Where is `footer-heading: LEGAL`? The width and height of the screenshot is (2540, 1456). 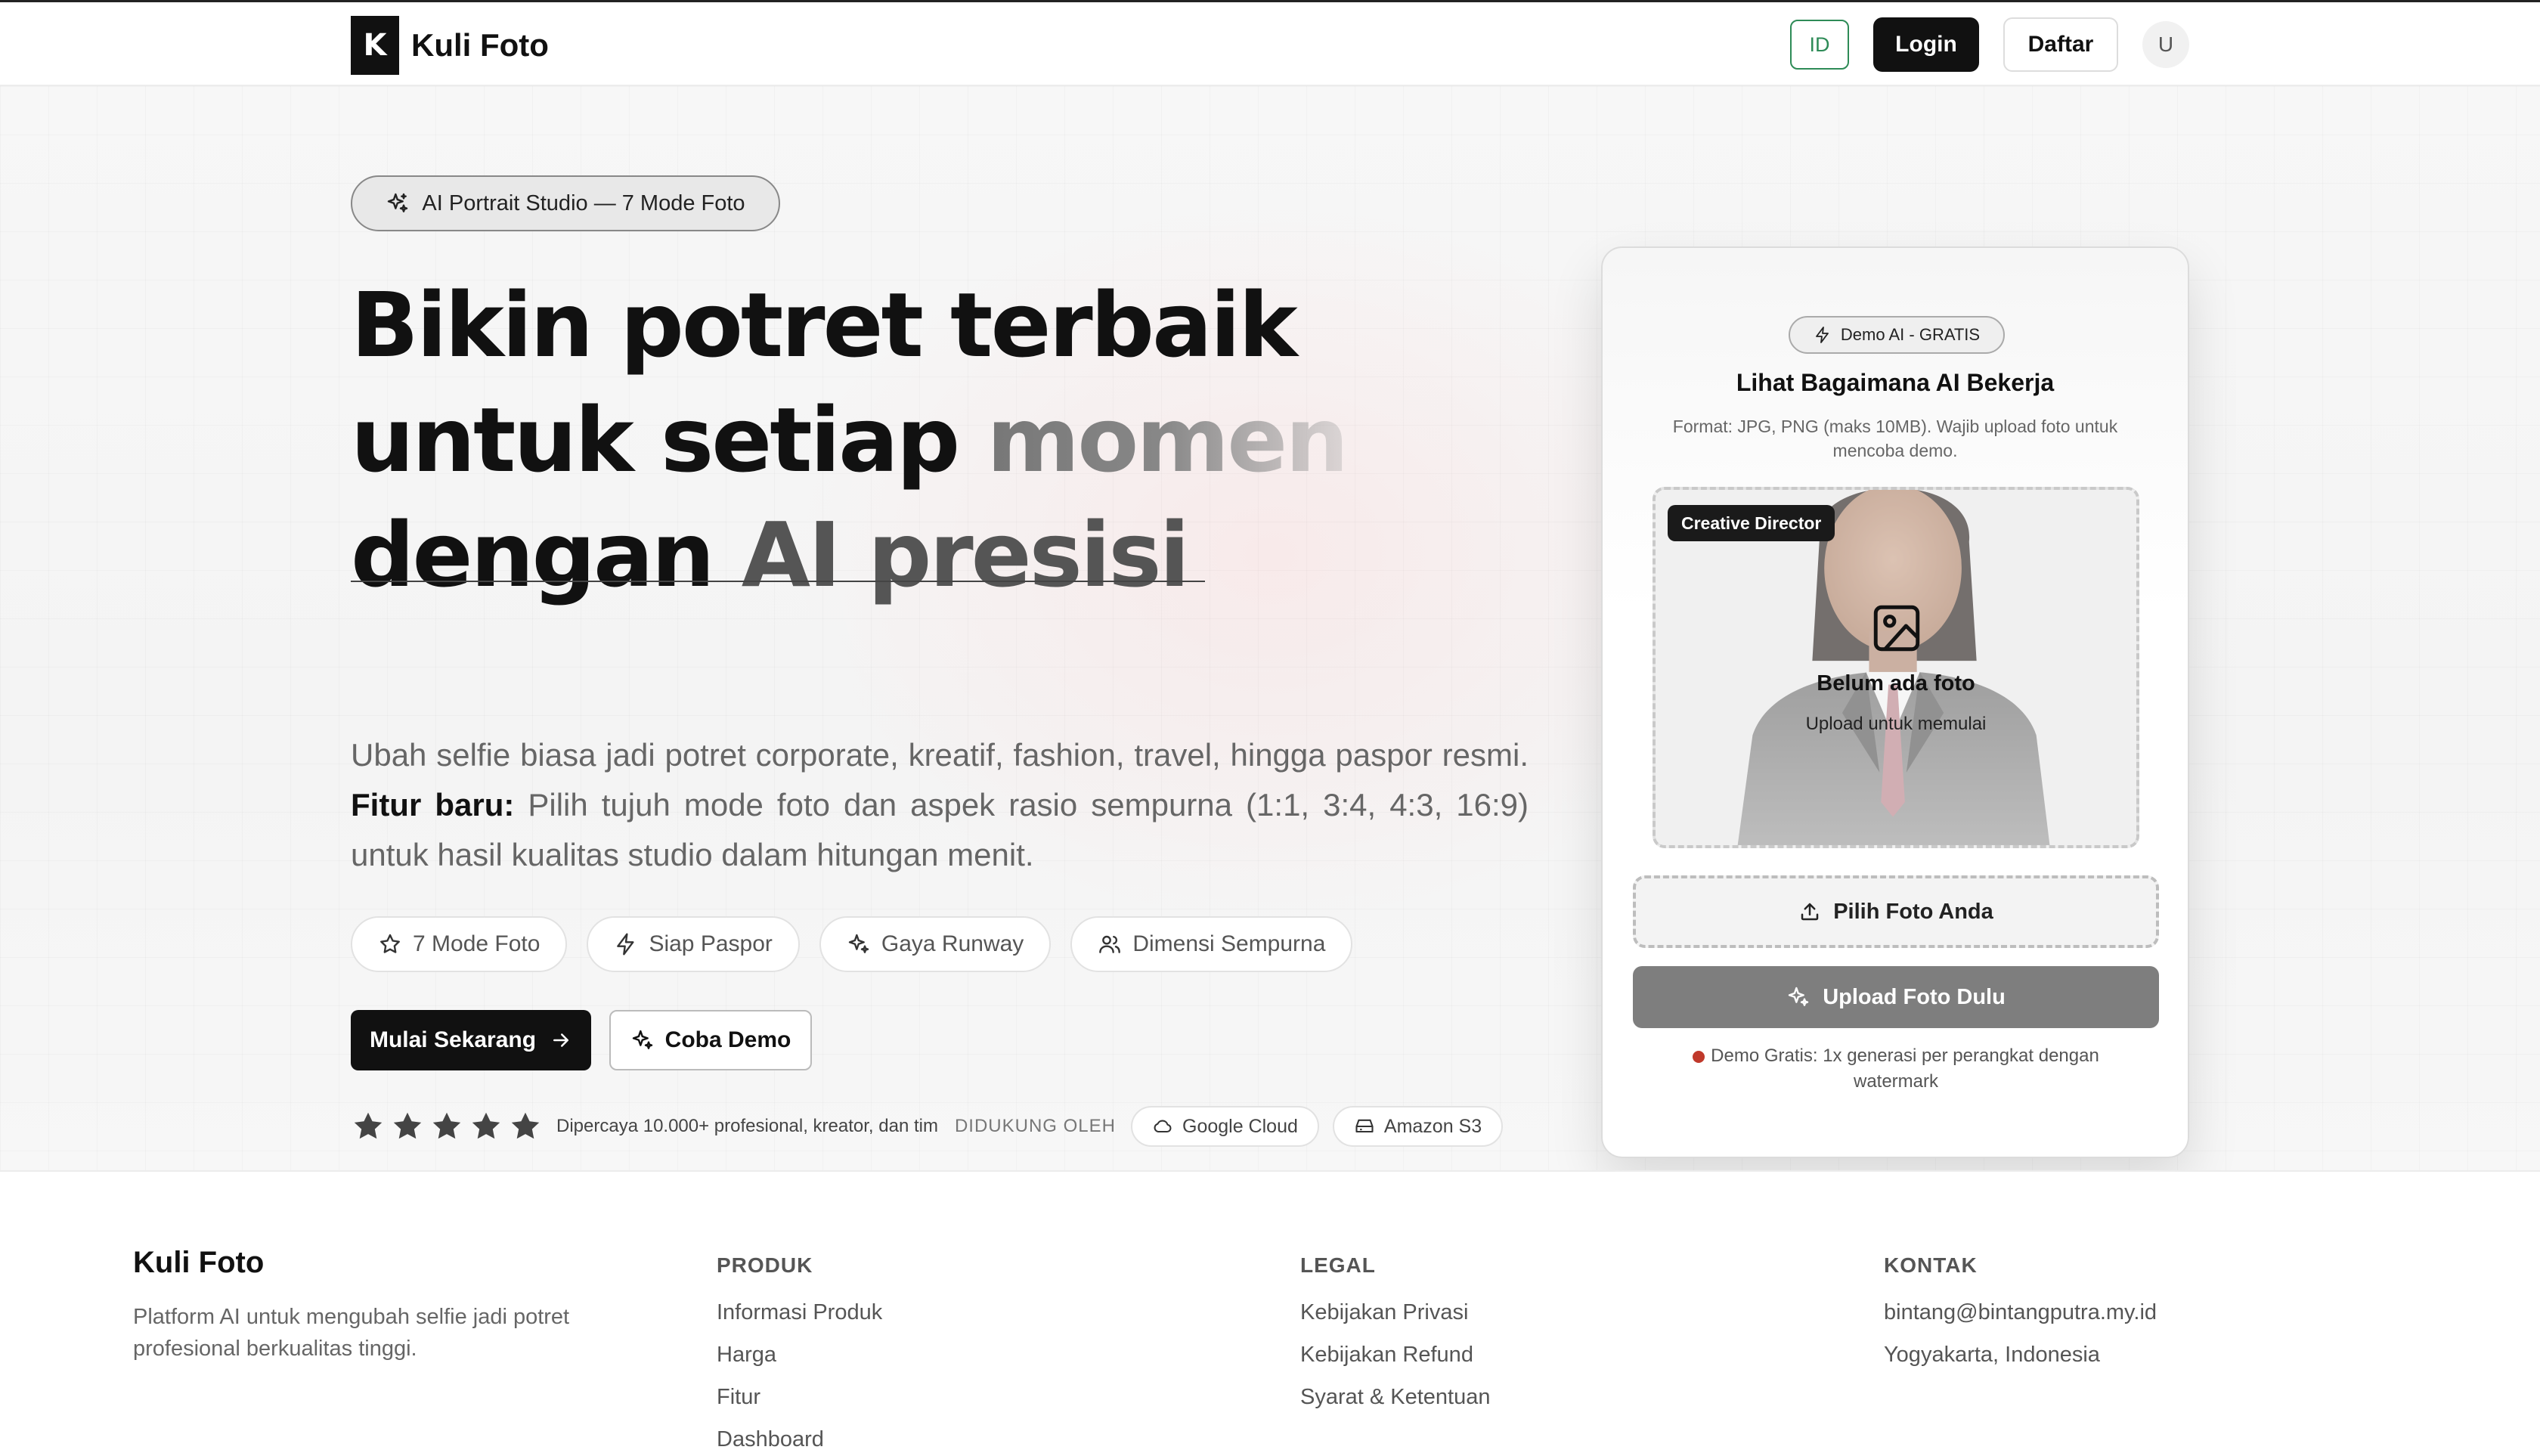 footer-heading: LEGAL is located at coordinates (1338, 1265).